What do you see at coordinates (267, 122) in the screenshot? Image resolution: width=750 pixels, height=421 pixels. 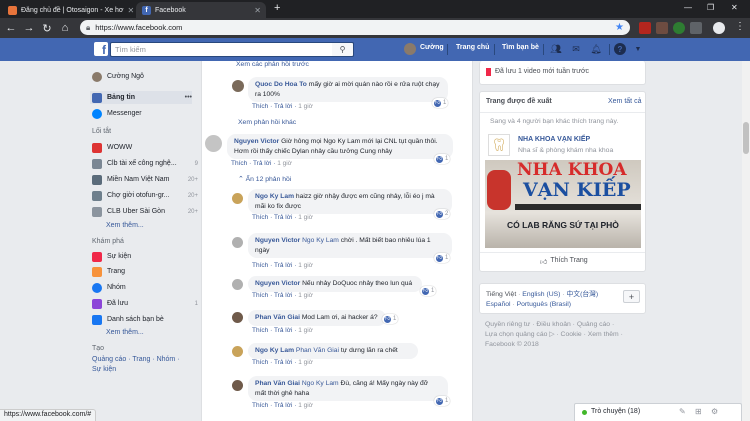 I see `view-more-replies-link: Xem phản hồi khác` at bounding box center [267, 122].